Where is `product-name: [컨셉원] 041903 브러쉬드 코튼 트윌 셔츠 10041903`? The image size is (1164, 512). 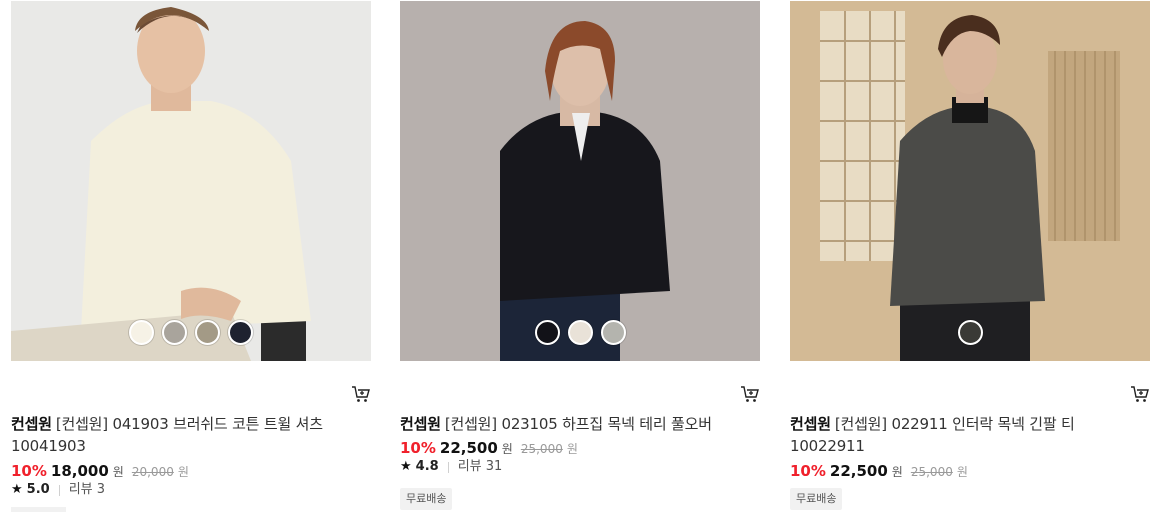 product-name: [컨셉원] 041903 브러쉬드 코튼 트윌 셔츠 10041903 is located at coordinates (167, 435).